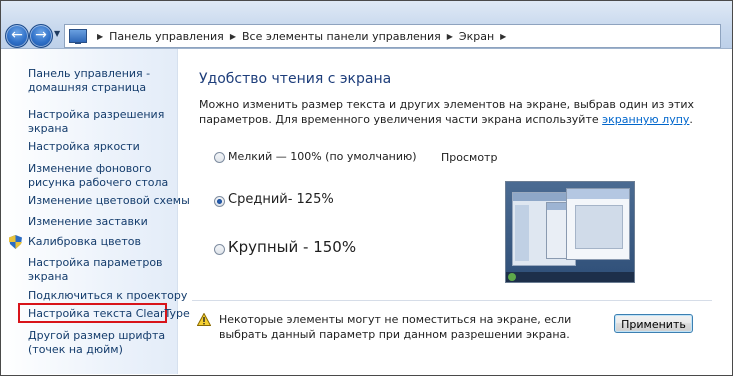  I want to click on breadcrumb-item: Все элементы панели управления, so click(341, 36).